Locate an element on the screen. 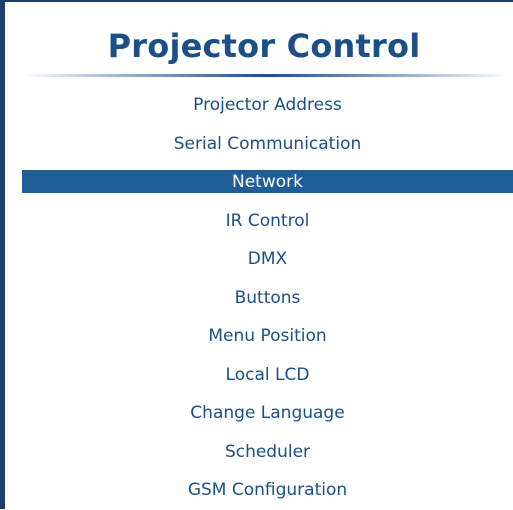 This screenshot has width=513, height=510. menu-item-label: DMX is located at coordinates (267, 259).